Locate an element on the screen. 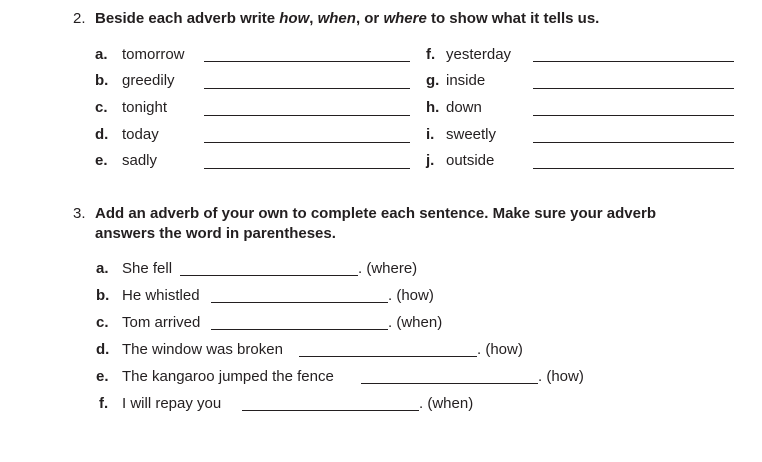 Image resolution: width=762 pixels, height=462 pixels. item-letter: g. is located at coordinates (433, 80).